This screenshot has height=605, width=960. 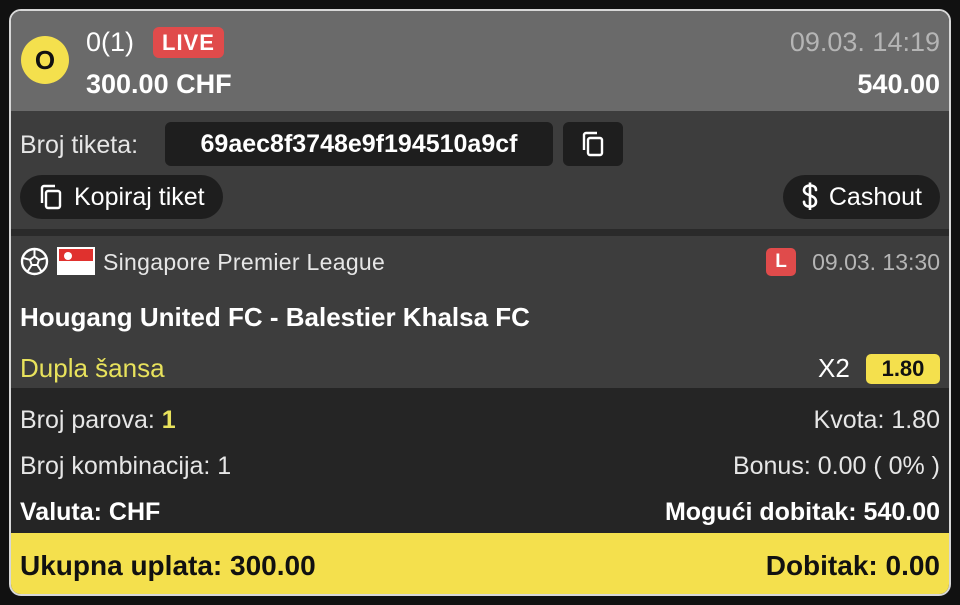 I want to click on match-teams: Hougang United FC - Balestier Khalsa FC, so click(x=275, y=317).